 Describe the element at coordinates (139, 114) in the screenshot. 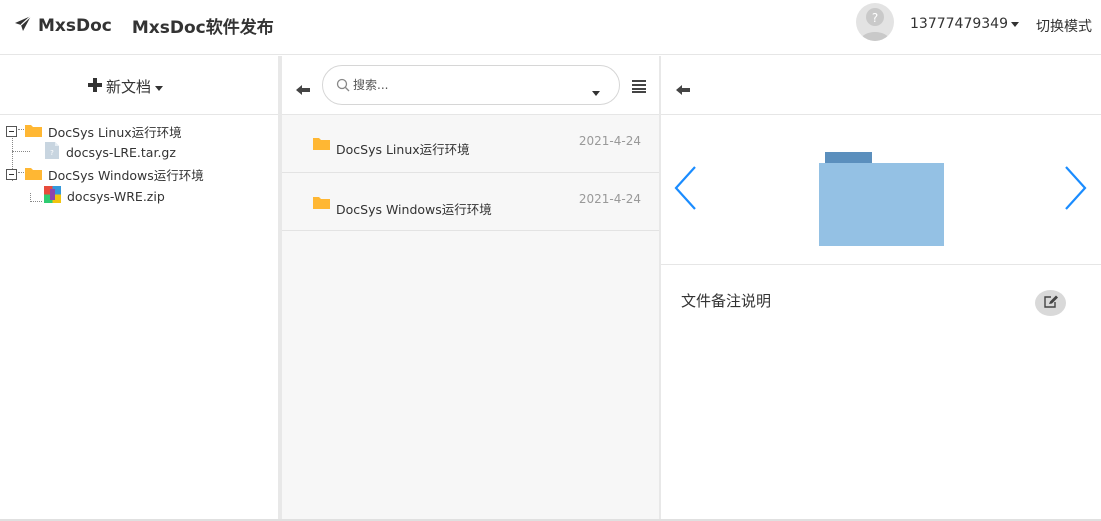

I see `divider` at that location.